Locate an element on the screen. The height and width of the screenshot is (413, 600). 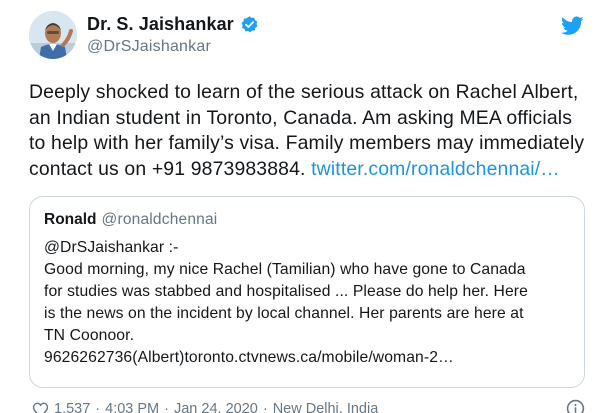
tweet-location: New Delhi, India is located at coordinates (326, 407).